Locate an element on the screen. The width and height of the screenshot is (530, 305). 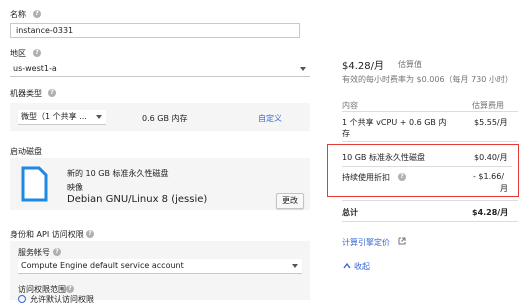
price-row-item-cont: 存 is located at coordinates (346, 133).